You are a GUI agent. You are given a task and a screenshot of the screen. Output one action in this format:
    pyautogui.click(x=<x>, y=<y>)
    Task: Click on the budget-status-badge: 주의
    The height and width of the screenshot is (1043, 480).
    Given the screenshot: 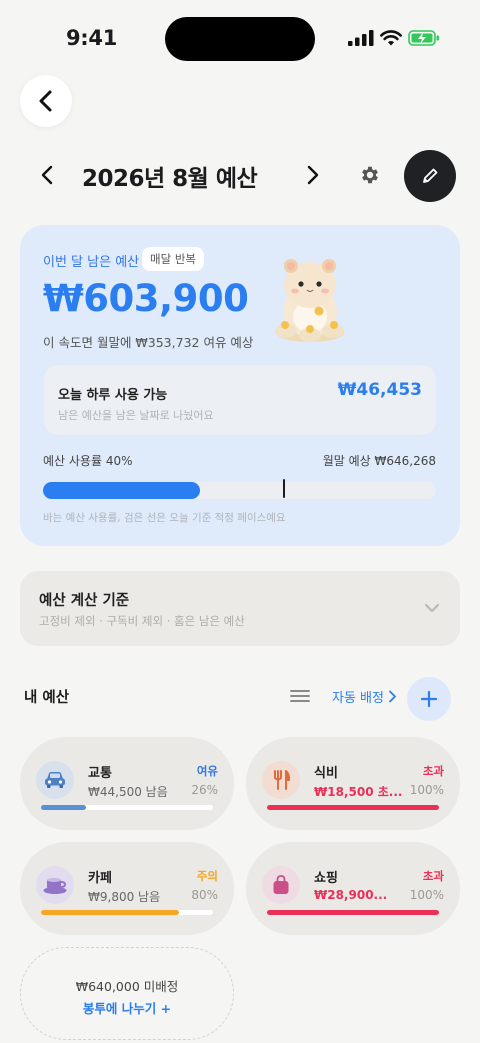 What is the action you would take?
    pyautogui.click(x=207, y=876)
    